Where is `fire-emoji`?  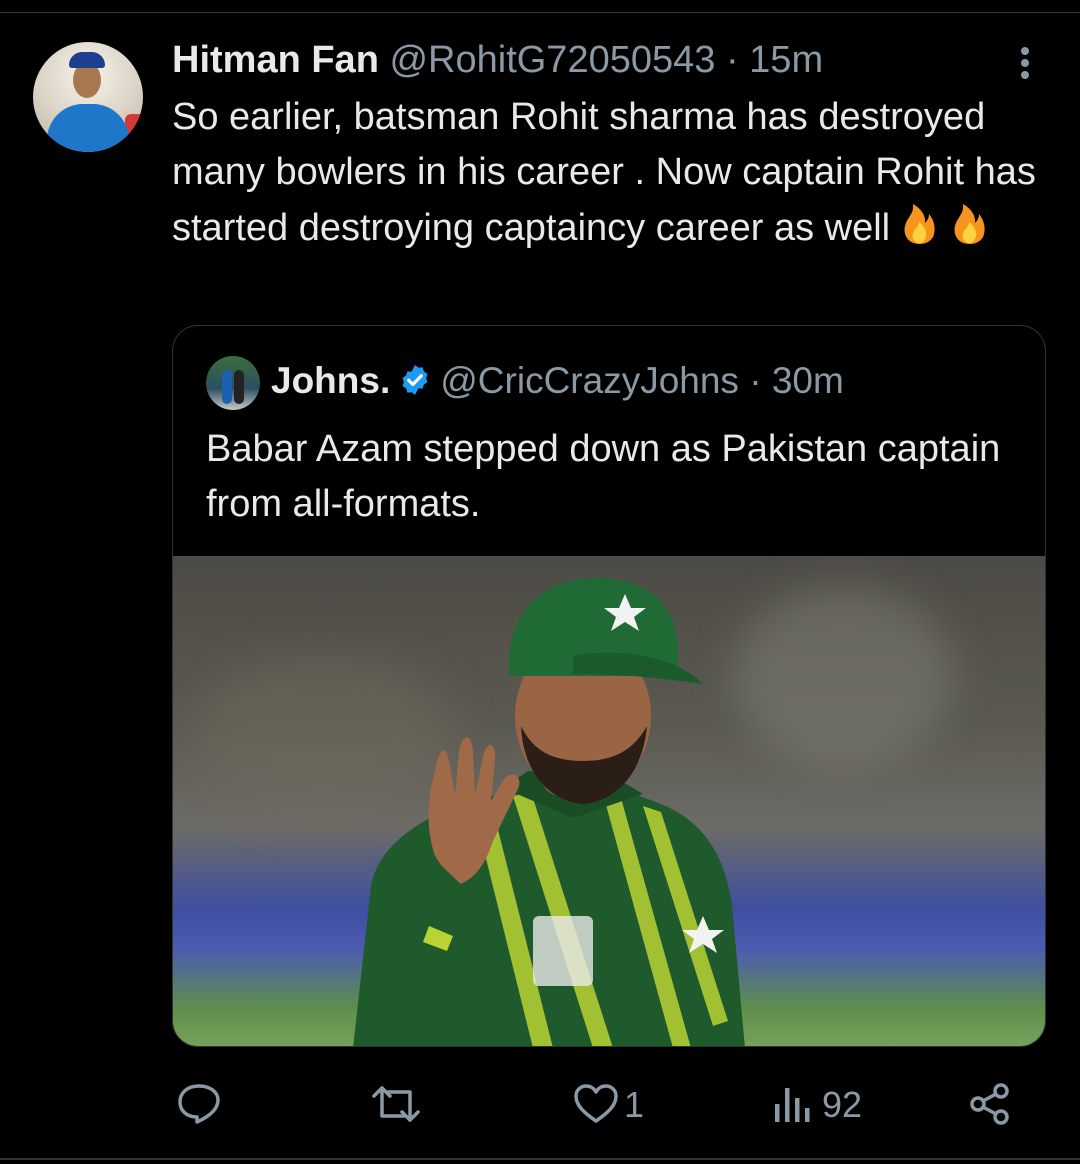 fire-emoji is located at coordinates (944, 231).